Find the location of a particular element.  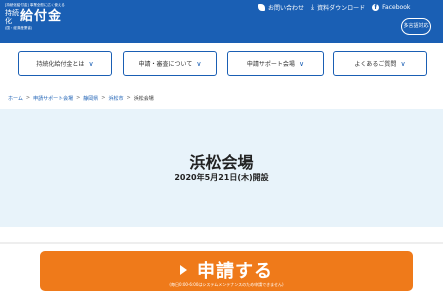

play-arrow-icon is located at coordinates (183, 270).